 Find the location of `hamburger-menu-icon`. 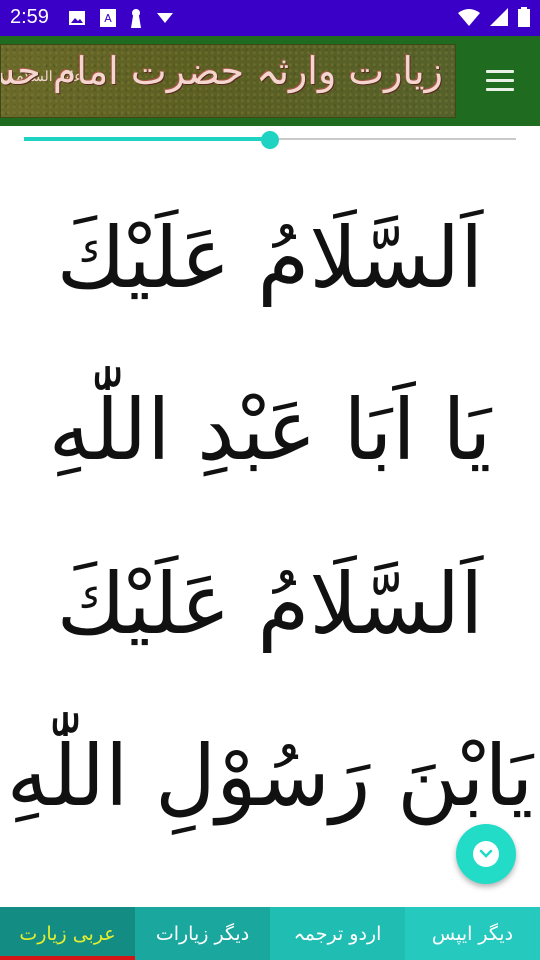

hamburger-menu-icon is located at coordinates (500, 81).